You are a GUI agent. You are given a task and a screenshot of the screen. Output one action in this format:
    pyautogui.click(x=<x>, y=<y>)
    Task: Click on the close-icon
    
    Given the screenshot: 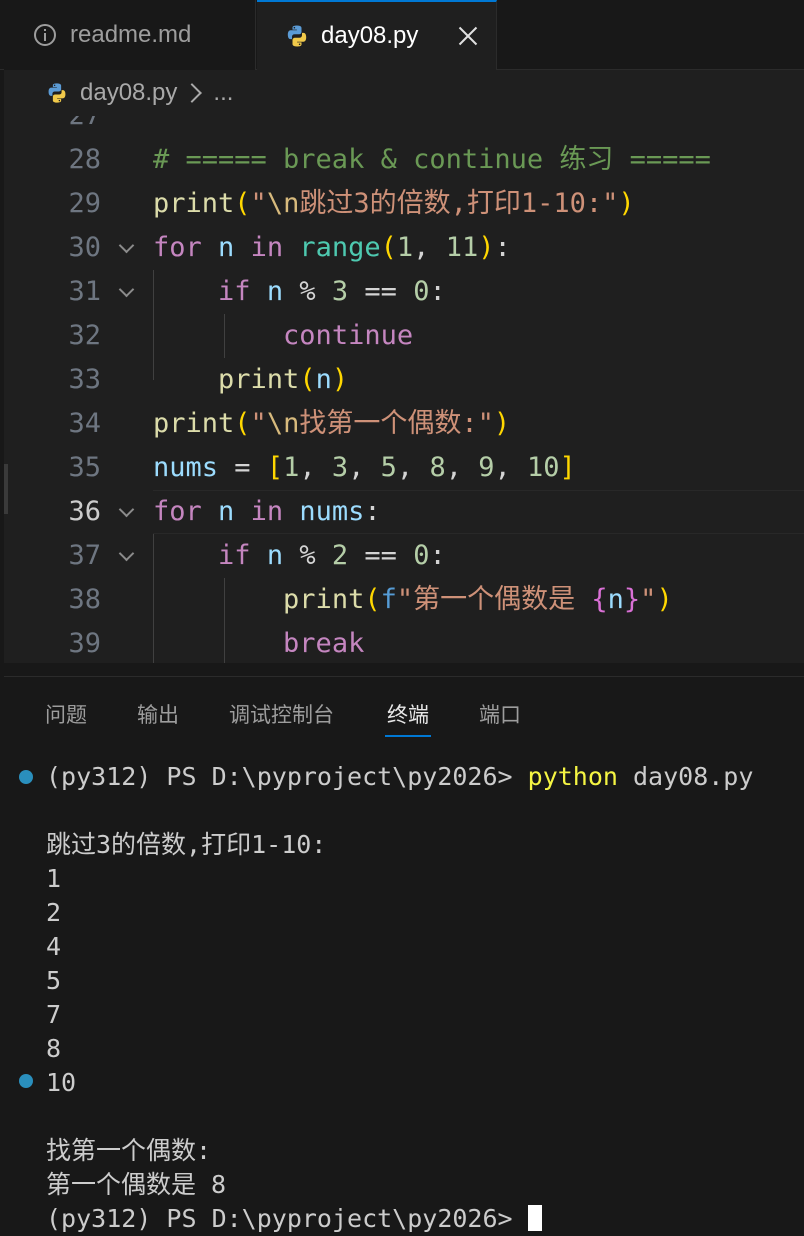 What is the action you would take?
    pyautogui.click(x=468, y=36)
    